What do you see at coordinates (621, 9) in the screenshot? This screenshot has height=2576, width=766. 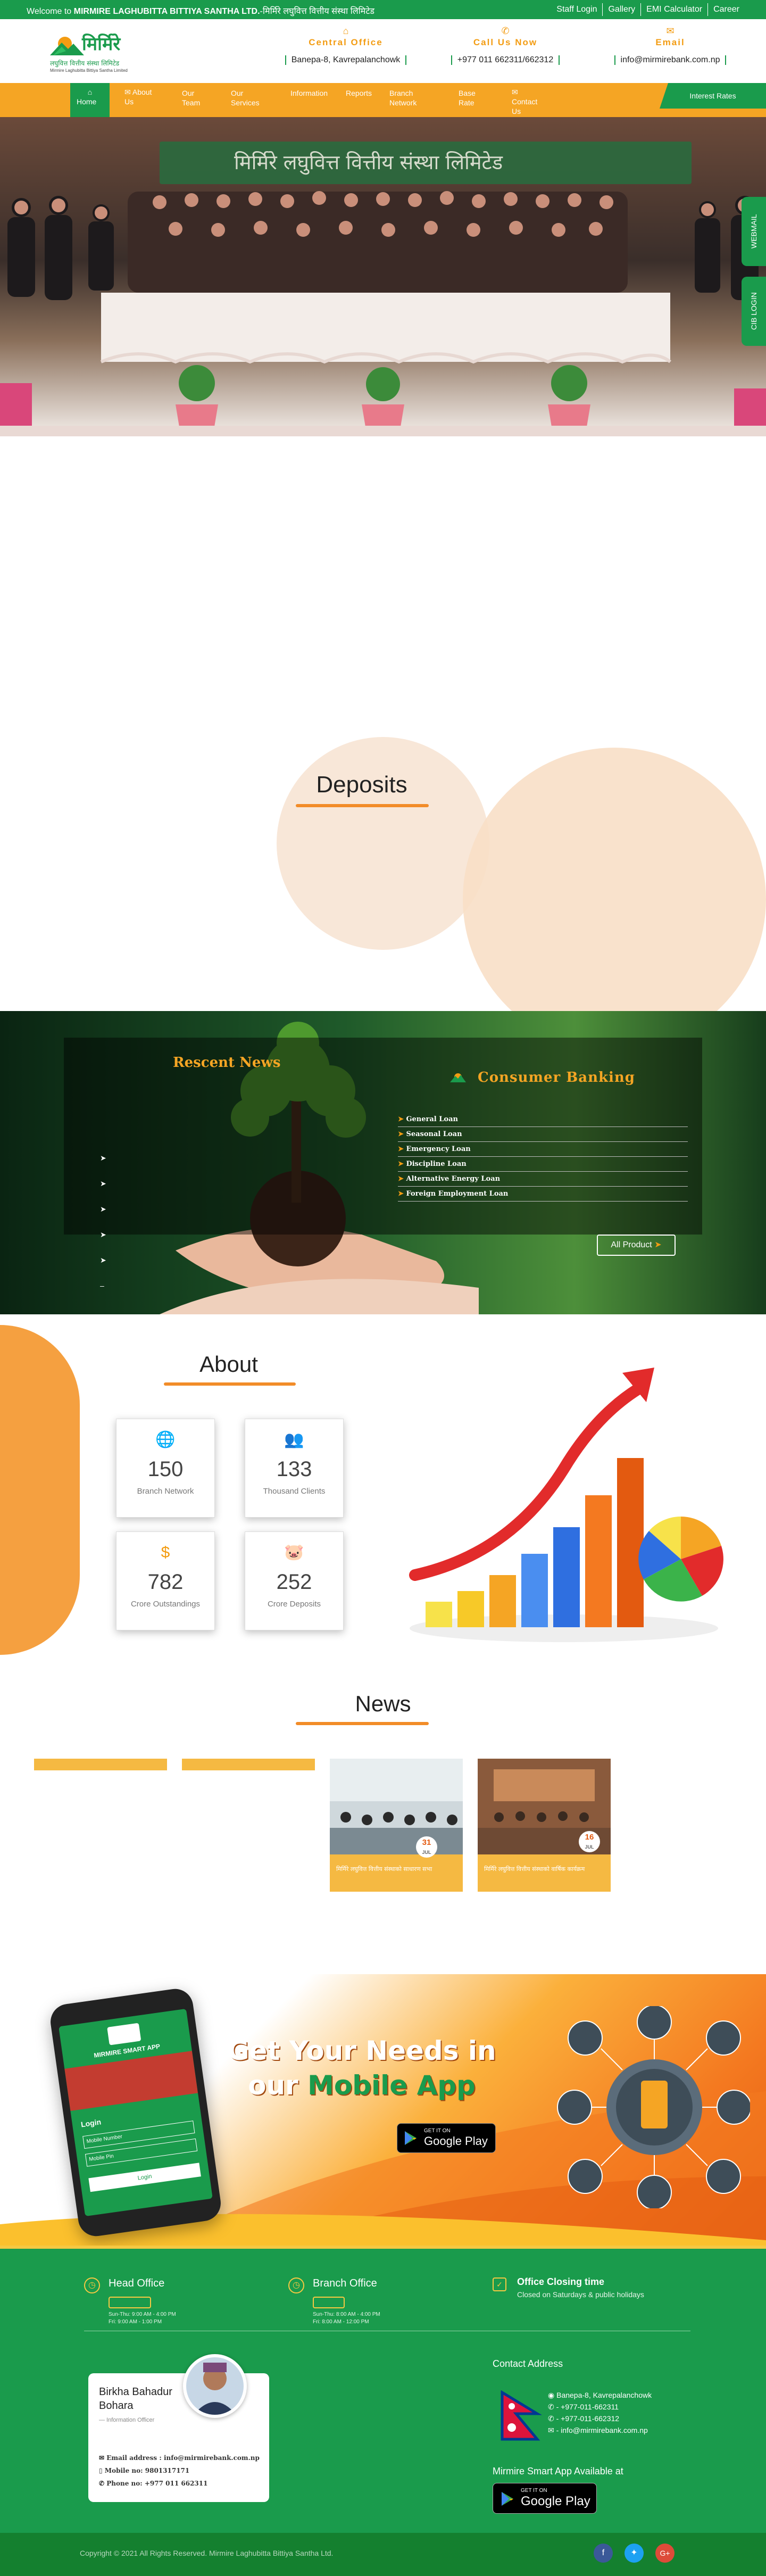 I see `gallery-link: Gallery` at bounding box center [621, 9].